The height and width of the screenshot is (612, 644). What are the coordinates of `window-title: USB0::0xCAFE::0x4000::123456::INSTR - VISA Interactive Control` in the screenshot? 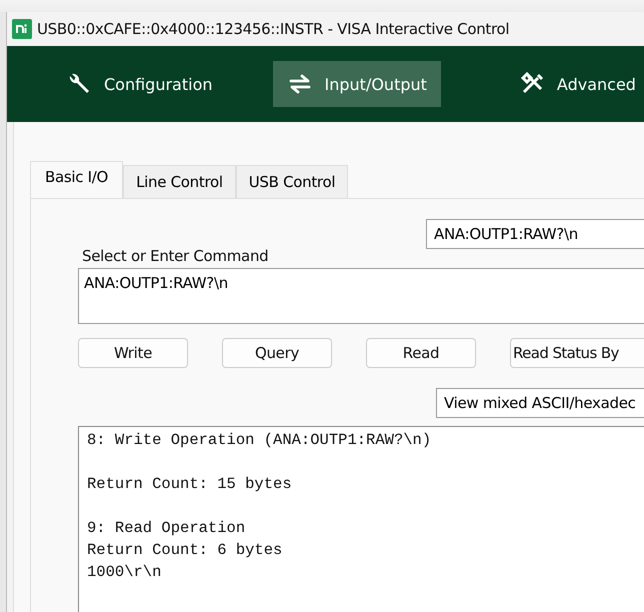 It's located at (273, 29).